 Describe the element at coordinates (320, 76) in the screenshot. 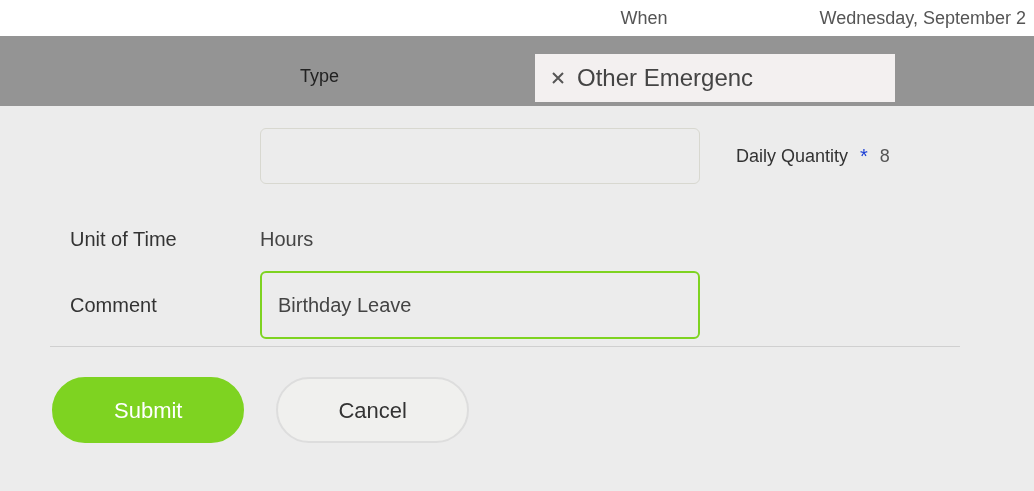

I see `type-label: Type` at that location.